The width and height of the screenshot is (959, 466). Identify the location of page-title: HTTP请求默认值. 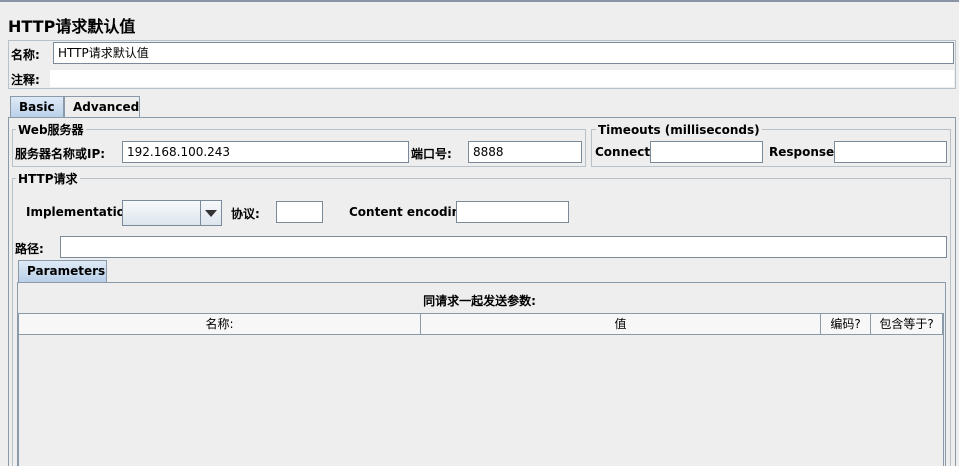
(72, 26).